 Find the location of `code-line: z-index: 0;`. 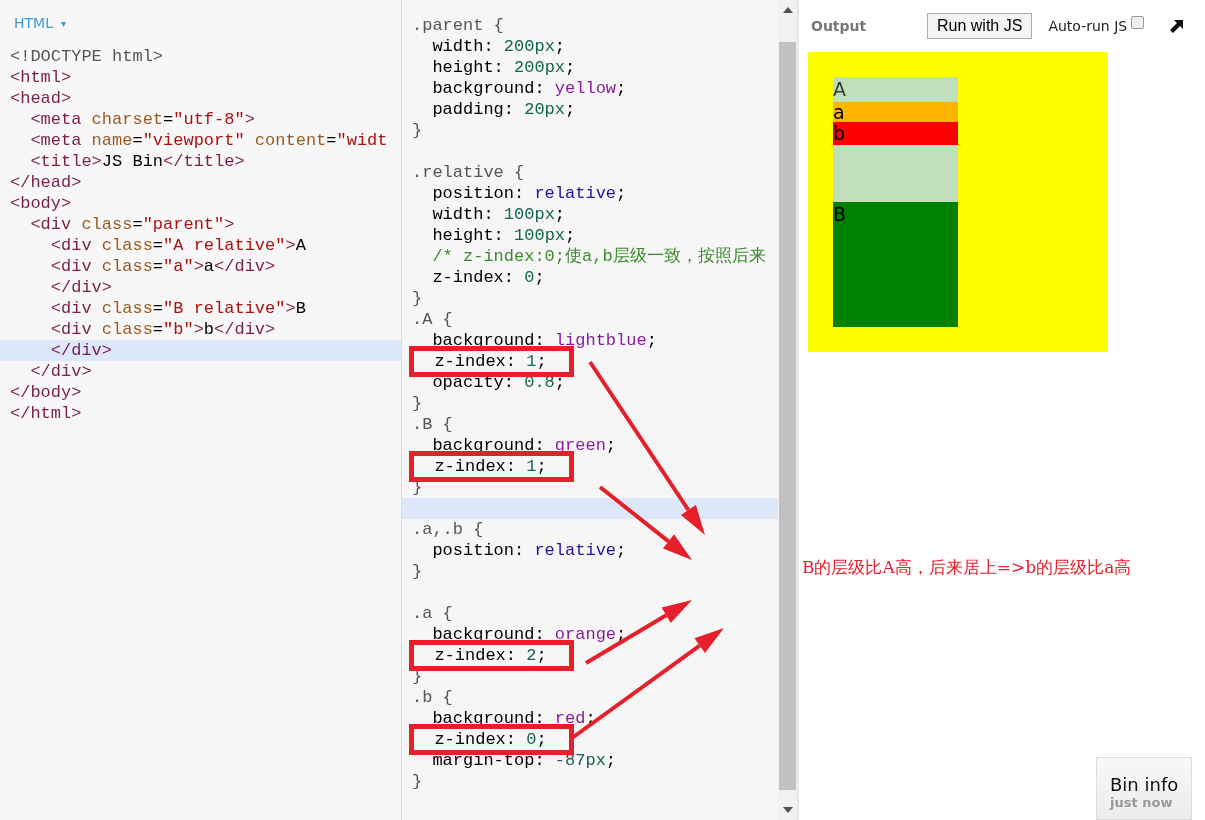

code-line: z-index: 0; is located at coordinates (488, 277).